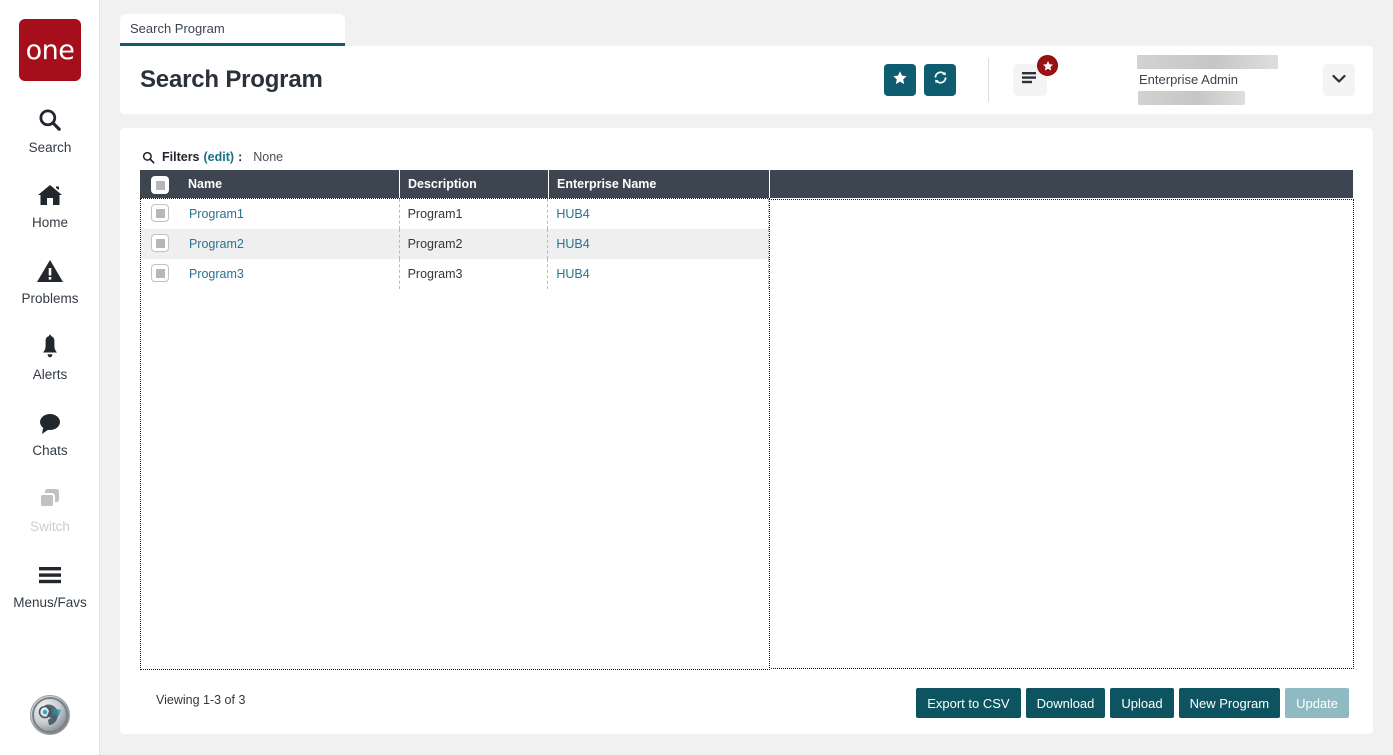 The height and width of the screenshot is (755, 1393). I want to click on sidebar-item-chats: Chats, so click(50, 432).